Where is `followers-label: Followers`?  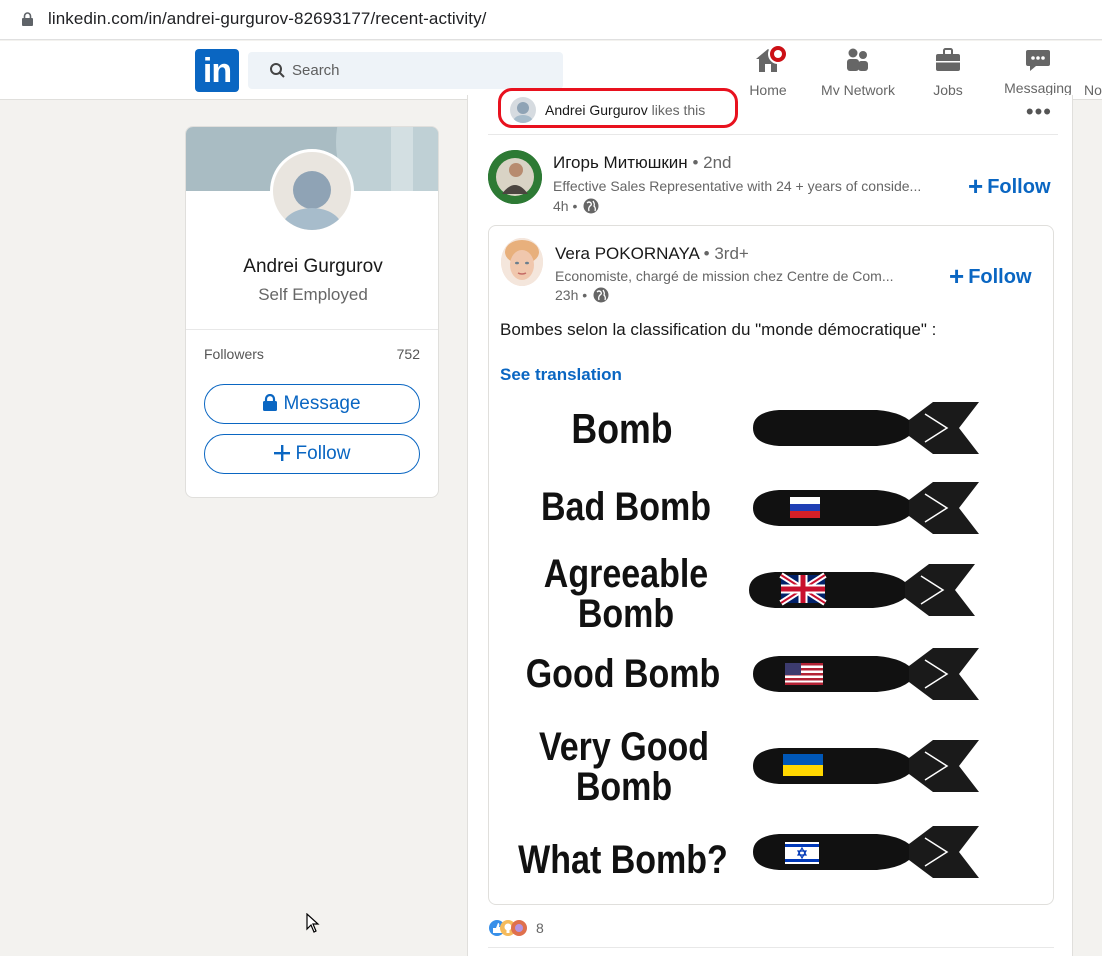 followers-label: Followers is located at coordinates (234, 354).